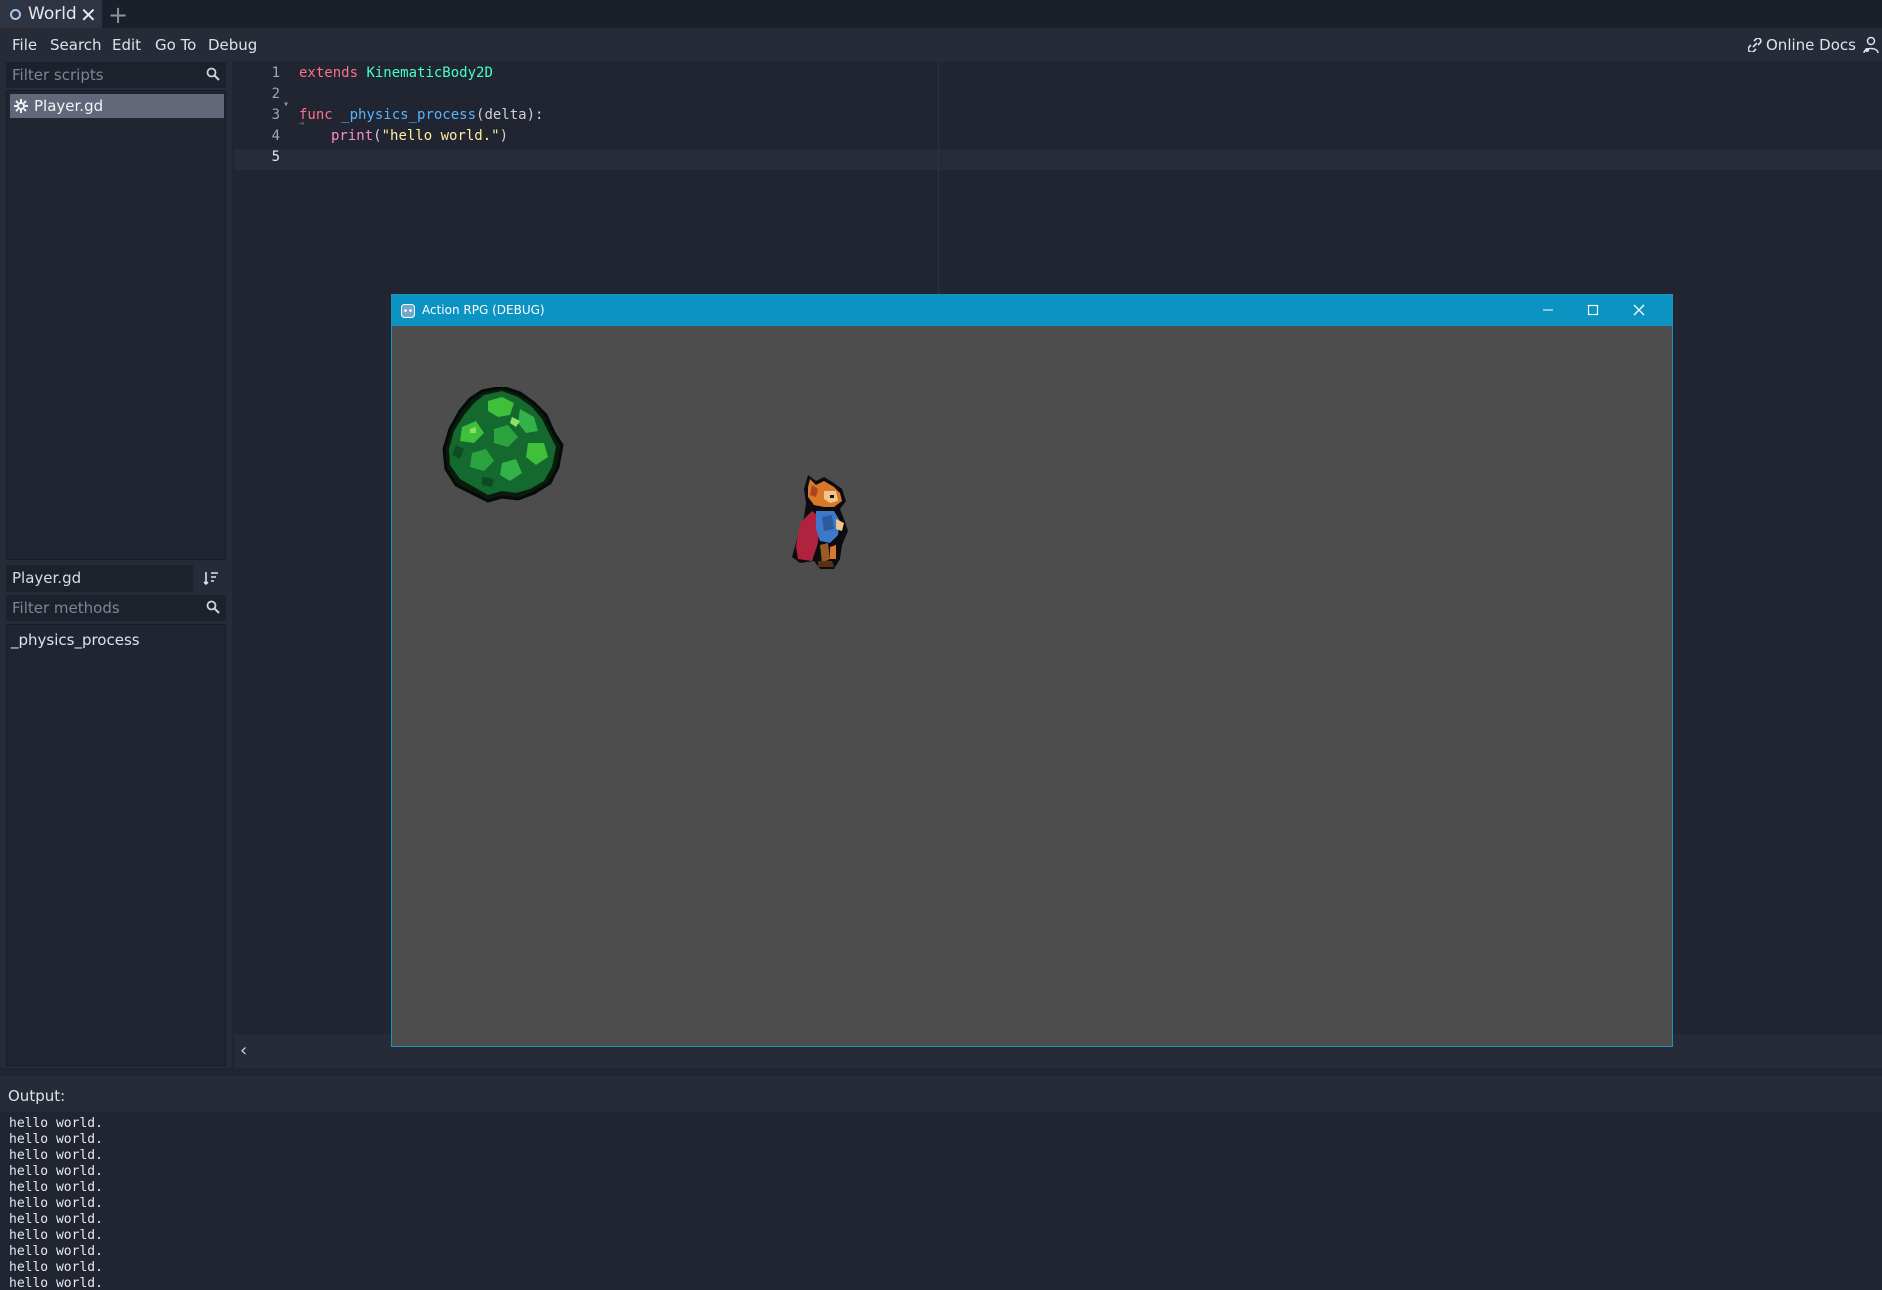 This screenshot has width=1882, height=1290. I want to click on method-item-physics-process: _physics_process, so click(75, 640).